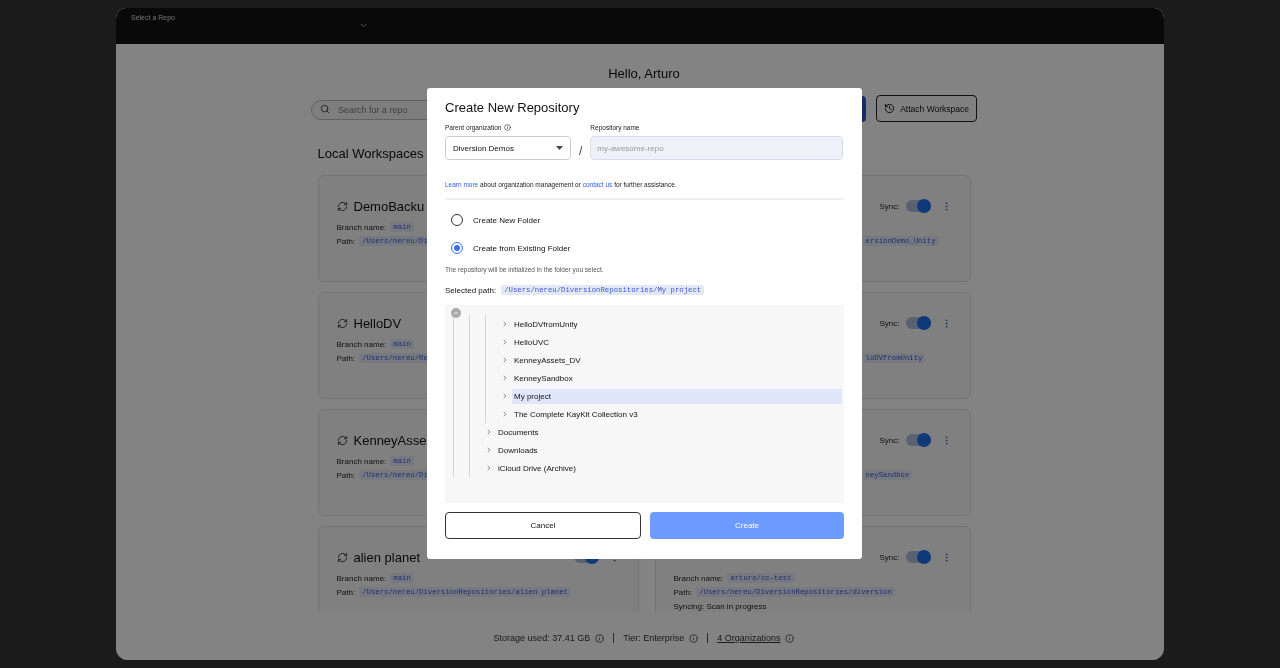 This screenshot has height=668, width=1280. I want to click on sync-status: Syncing: Scan in progress, so click(720, 606).